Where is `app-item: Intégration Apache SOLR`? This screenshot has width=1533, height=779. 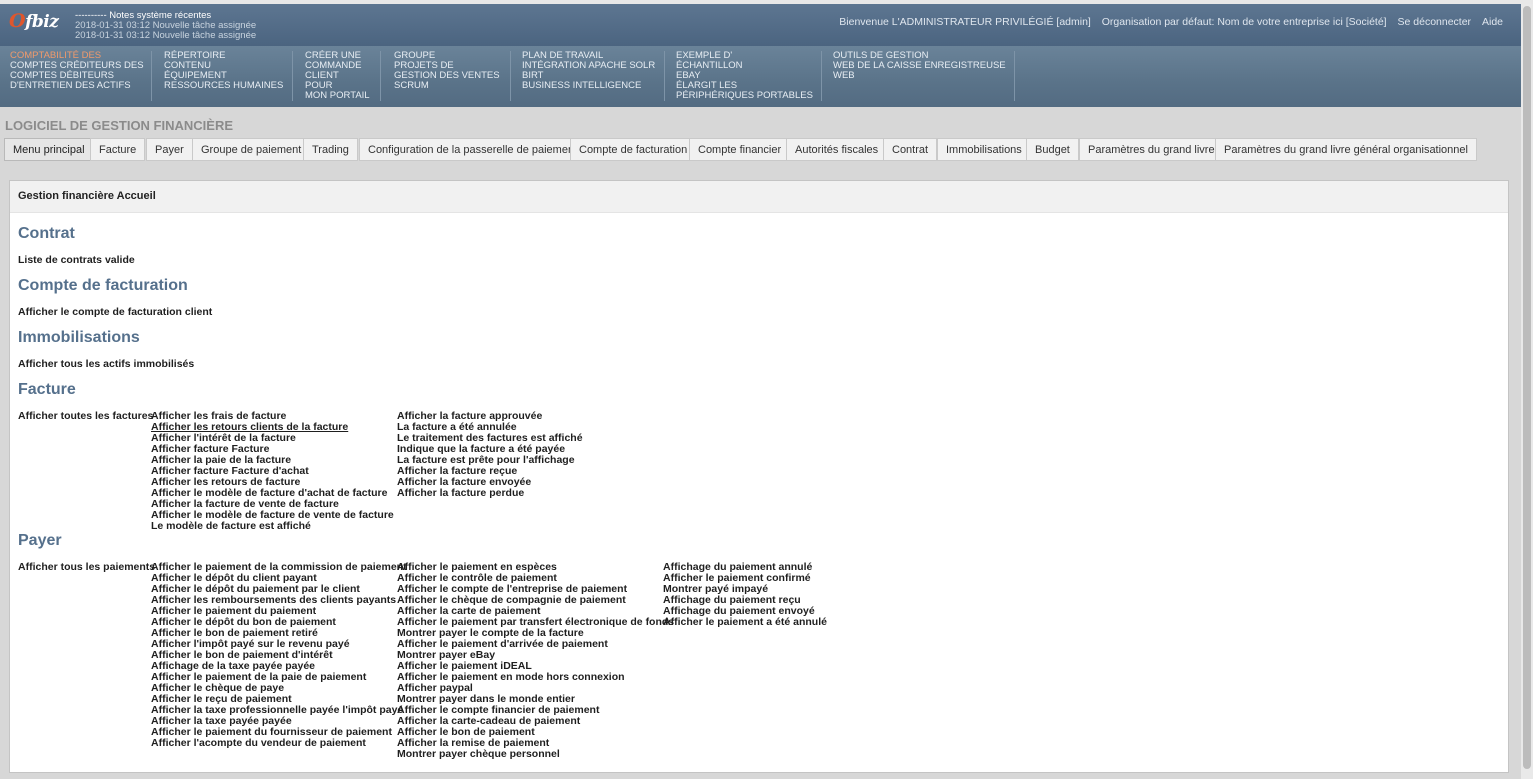 app-item: Intégration Apache SOLR is located at coordinates (593, 66).